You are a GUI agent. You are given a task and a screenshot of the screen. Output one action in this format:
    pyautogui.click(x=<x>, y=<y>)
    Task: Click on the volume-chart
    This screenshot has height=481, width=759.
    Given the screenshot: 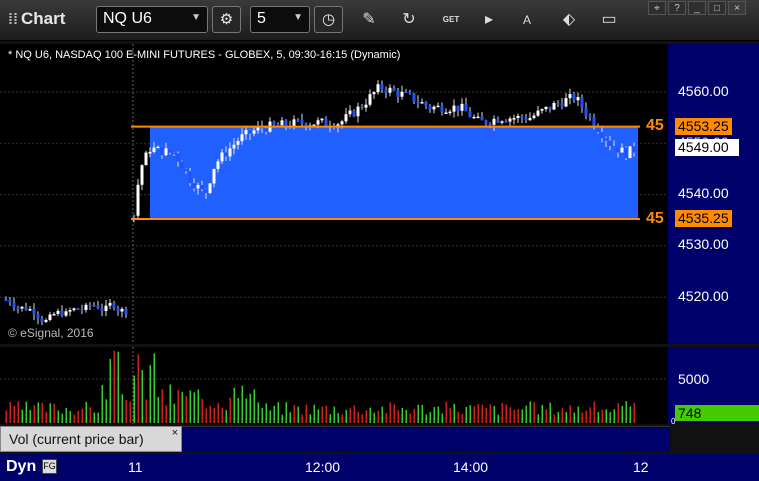 What is the action you would take?
    pyautogui.click(x=334, y=385)
    